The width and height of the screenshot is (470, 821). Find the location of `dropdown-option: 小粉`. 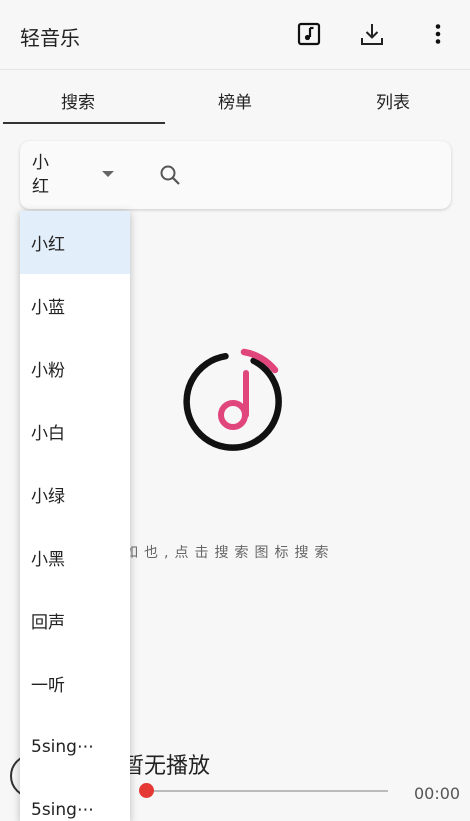

dropdown-option: 小粉 is located at coordinates (75, 368).